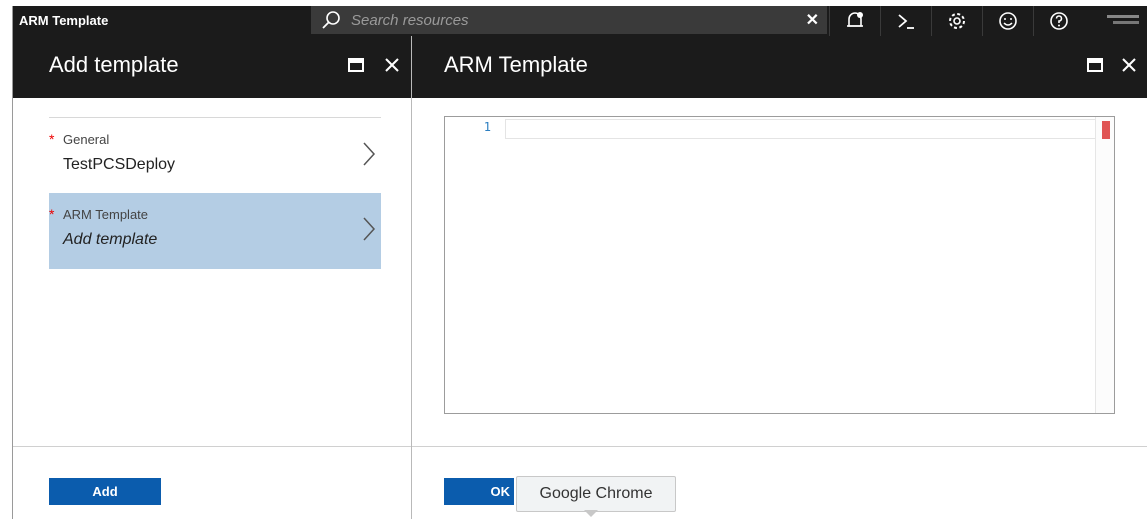 Image resolution: width=1147 pixels, height=520 pixels. What do you see at coordinates (801, 129) in the screenshot?
I see `current-line` at bounding box center [801, 129].